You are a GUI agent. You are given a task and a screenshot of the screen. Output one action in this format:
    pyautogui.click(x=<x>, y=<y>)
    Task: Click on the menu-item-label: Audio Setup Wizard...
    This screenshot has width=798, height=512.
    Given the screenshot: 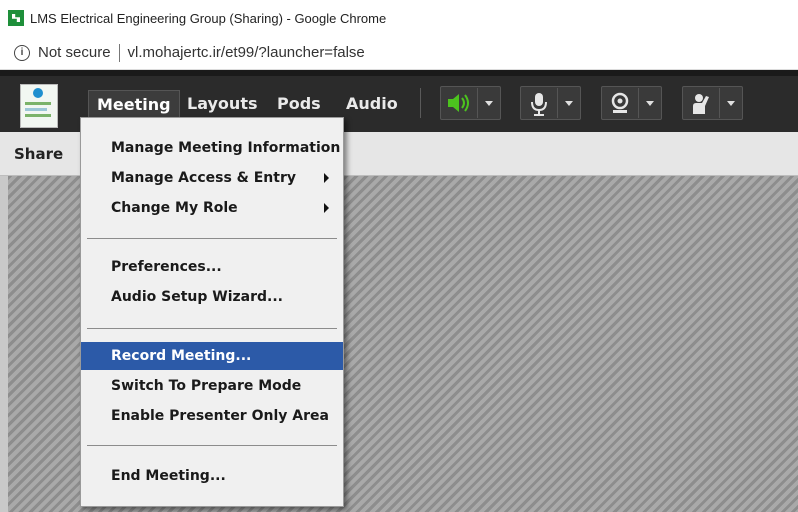 What is the action you would take?
    pyautogui.click(x=197, y=297)
    